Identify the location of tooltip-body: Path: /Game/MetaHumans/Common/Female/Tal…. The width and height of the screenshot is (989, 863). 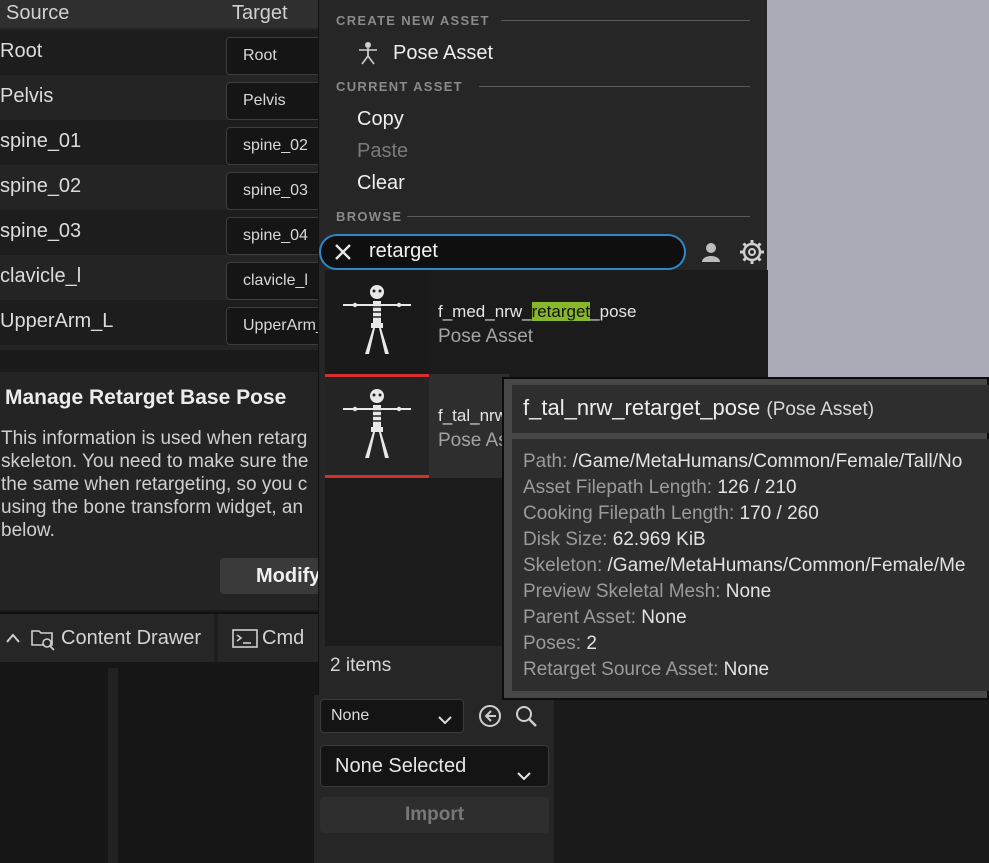
(750, 565).